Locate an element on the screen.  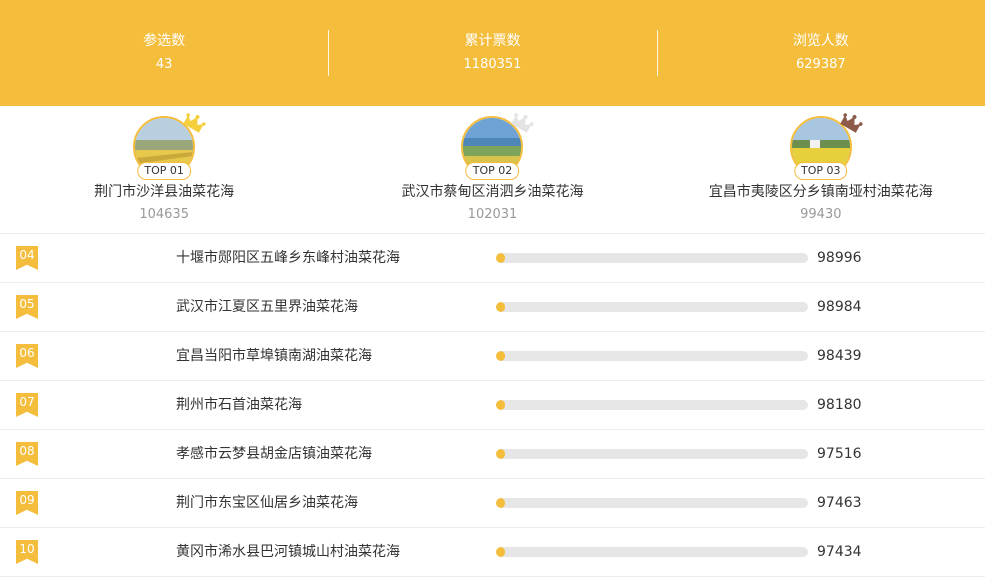
top-entry-1: TOP 01 荆门市沙洋县油菜花海 104635 is located at coordinates (164, 169).